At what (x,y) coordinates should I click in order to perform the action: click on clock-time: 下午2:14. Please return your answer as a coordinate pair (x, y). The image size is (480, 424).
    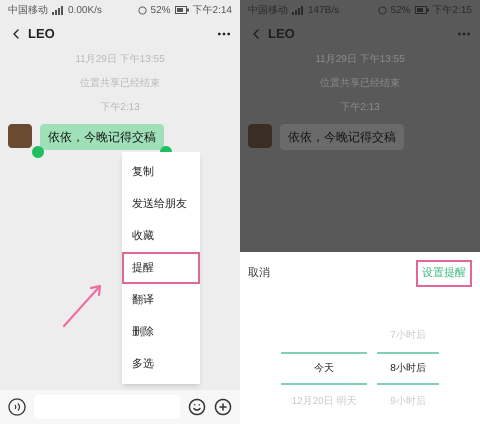
    Looking at the image, I should click on (212, 11).